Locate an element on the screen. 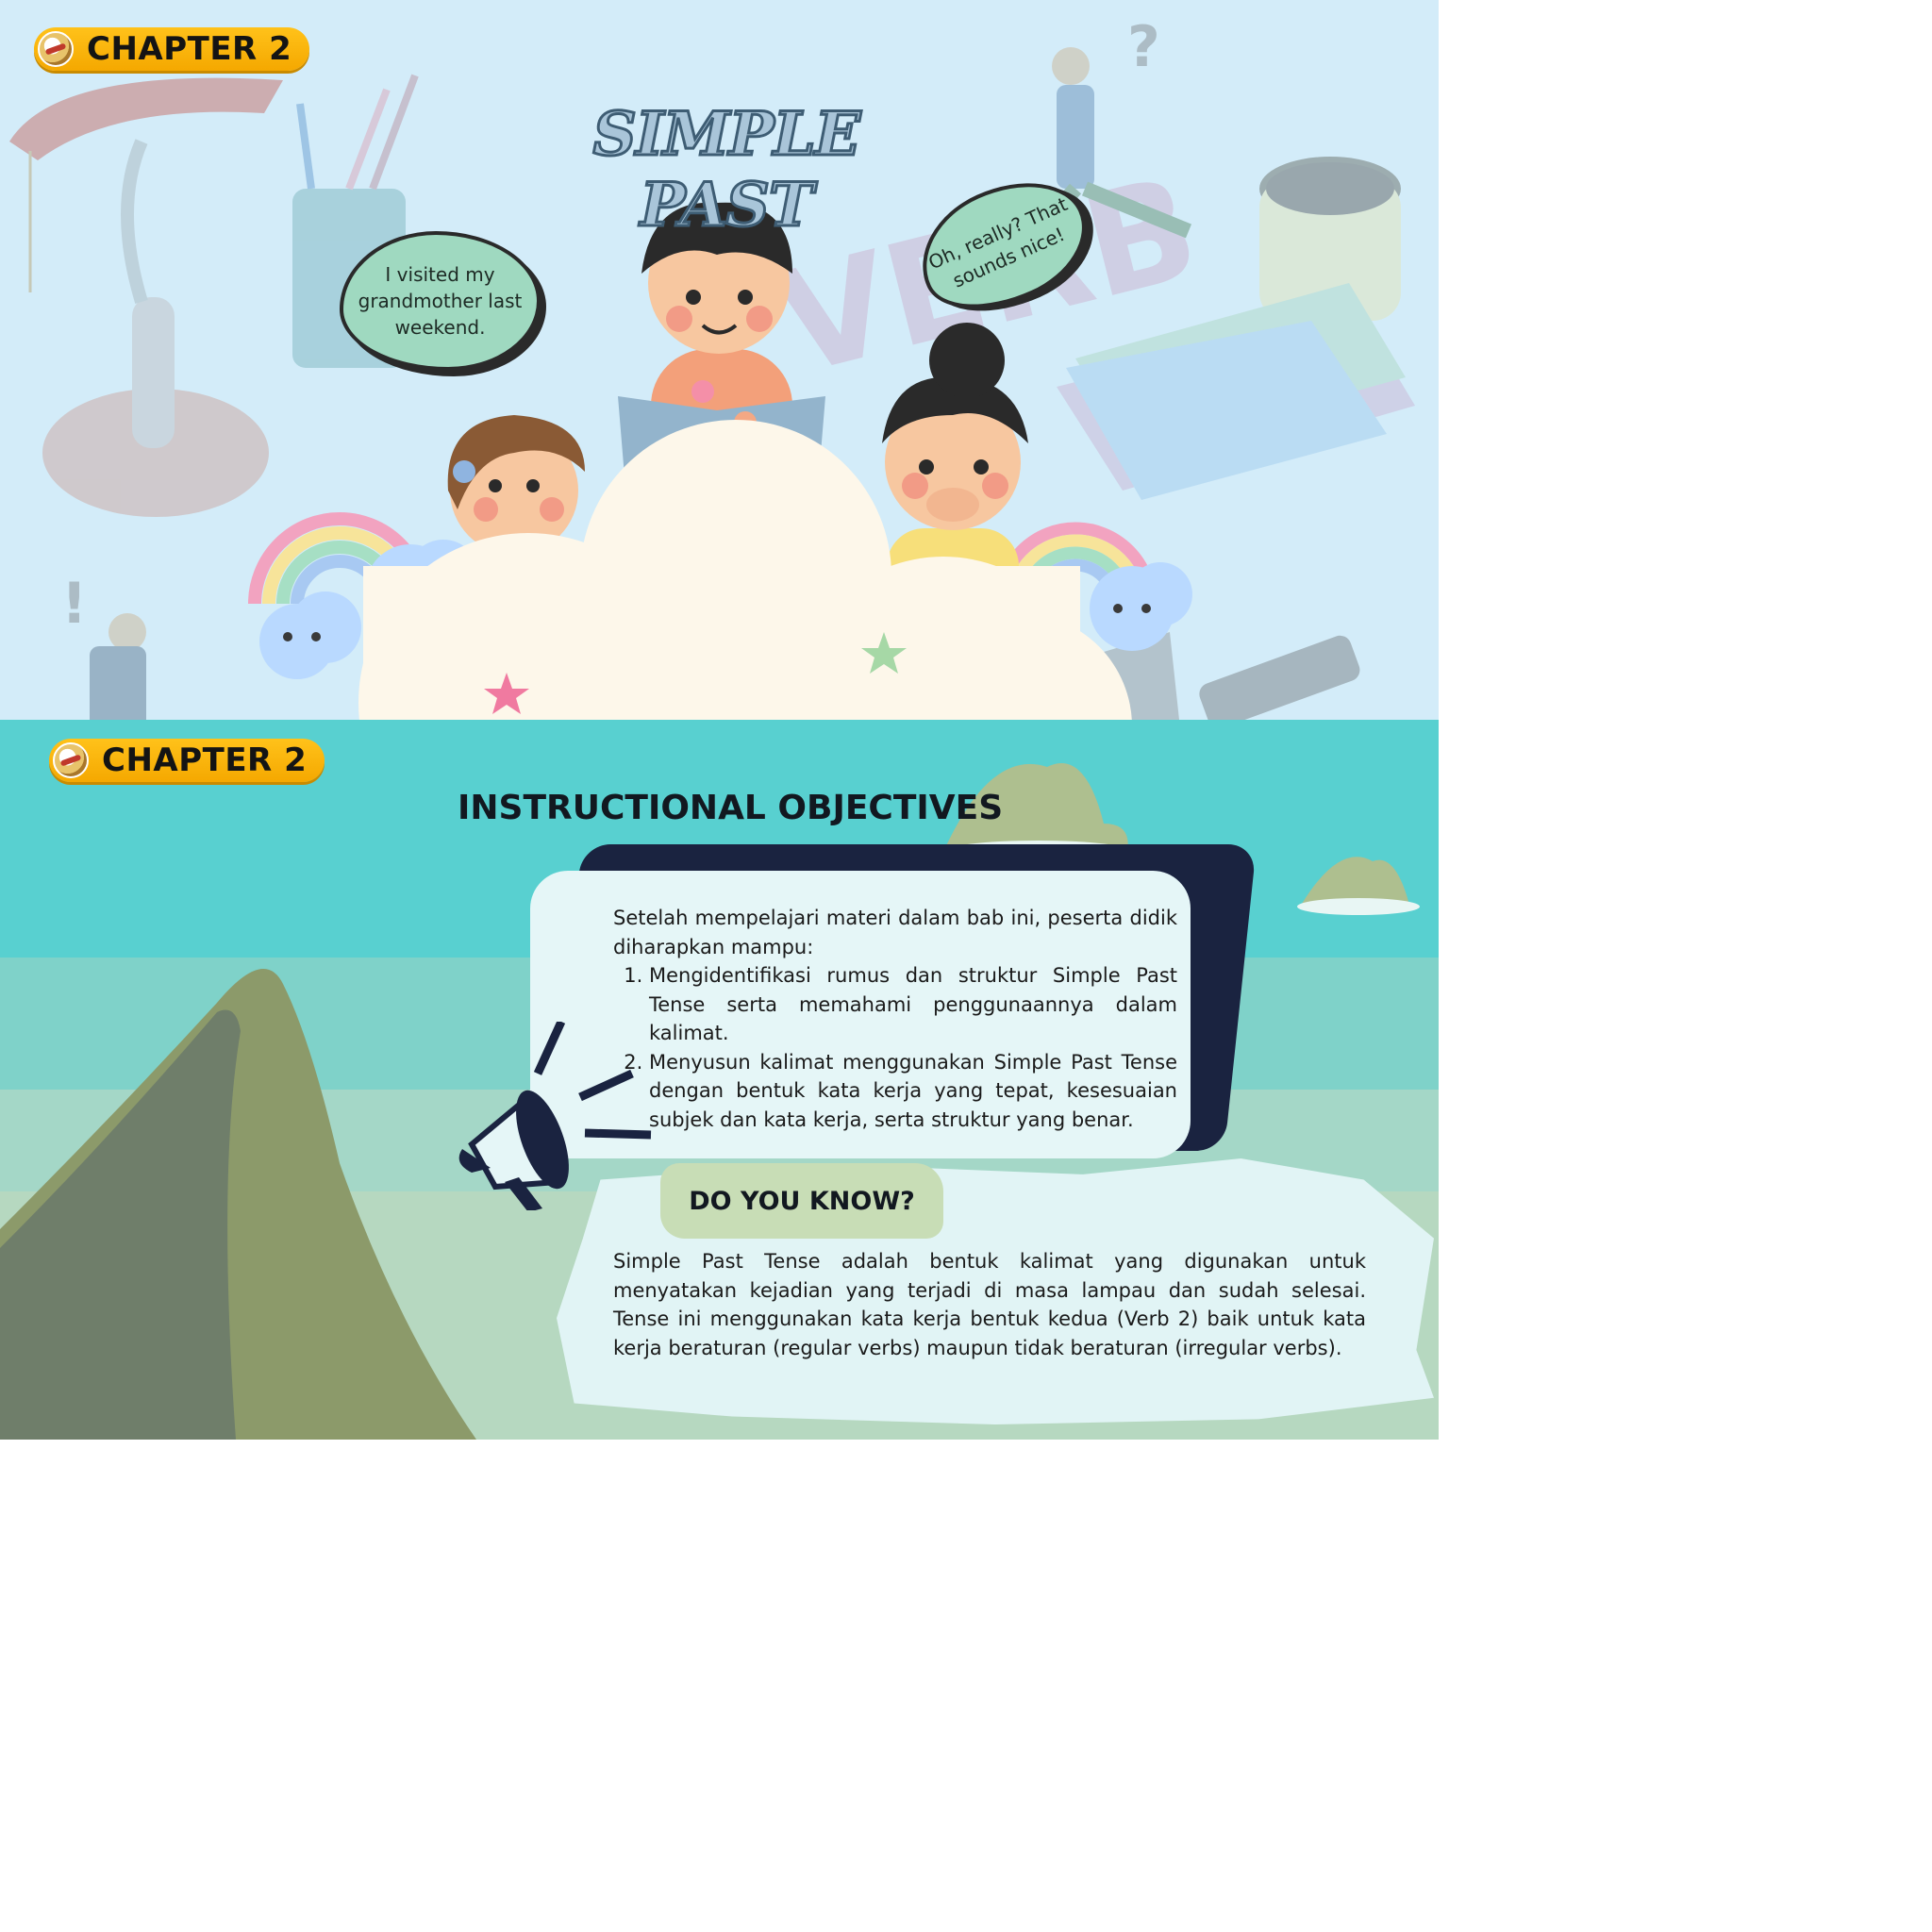  do-you-know-label: DO YOU KNOW? is located at coordinates (801, 1201).